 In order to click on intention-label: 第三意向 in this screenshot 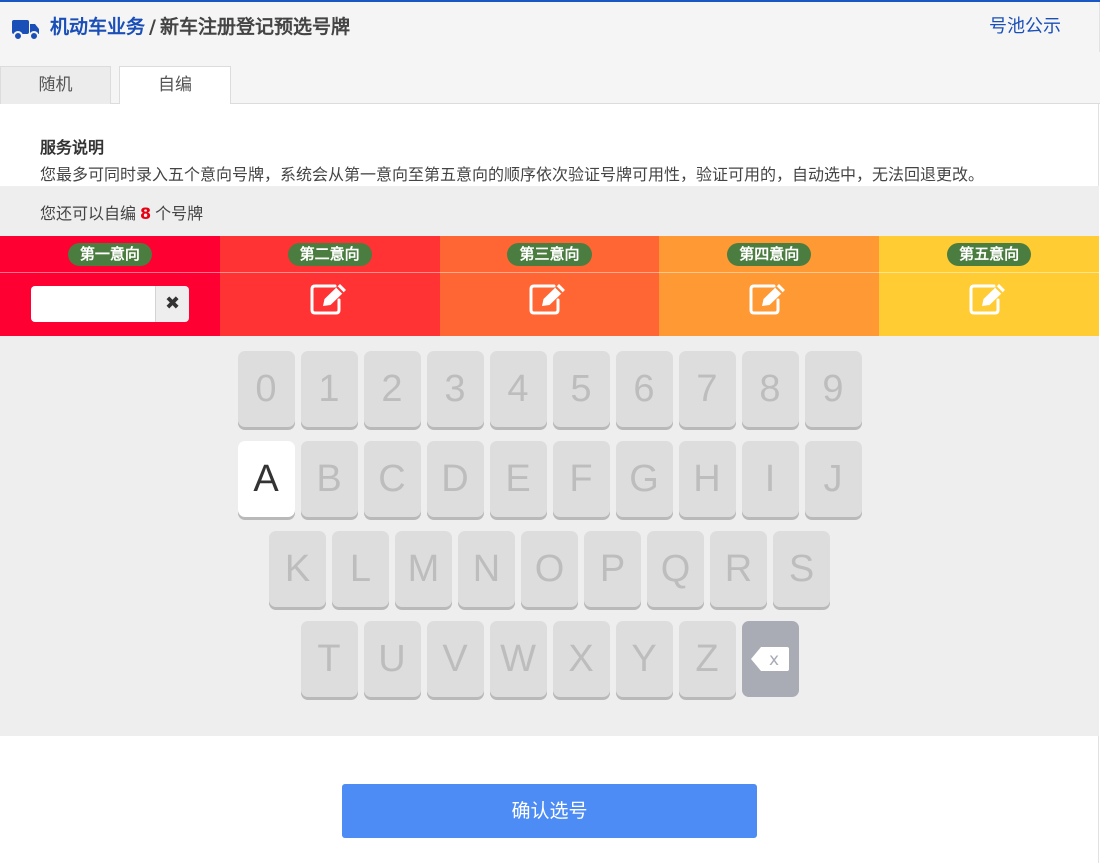, I will do `click(549, 254)`.